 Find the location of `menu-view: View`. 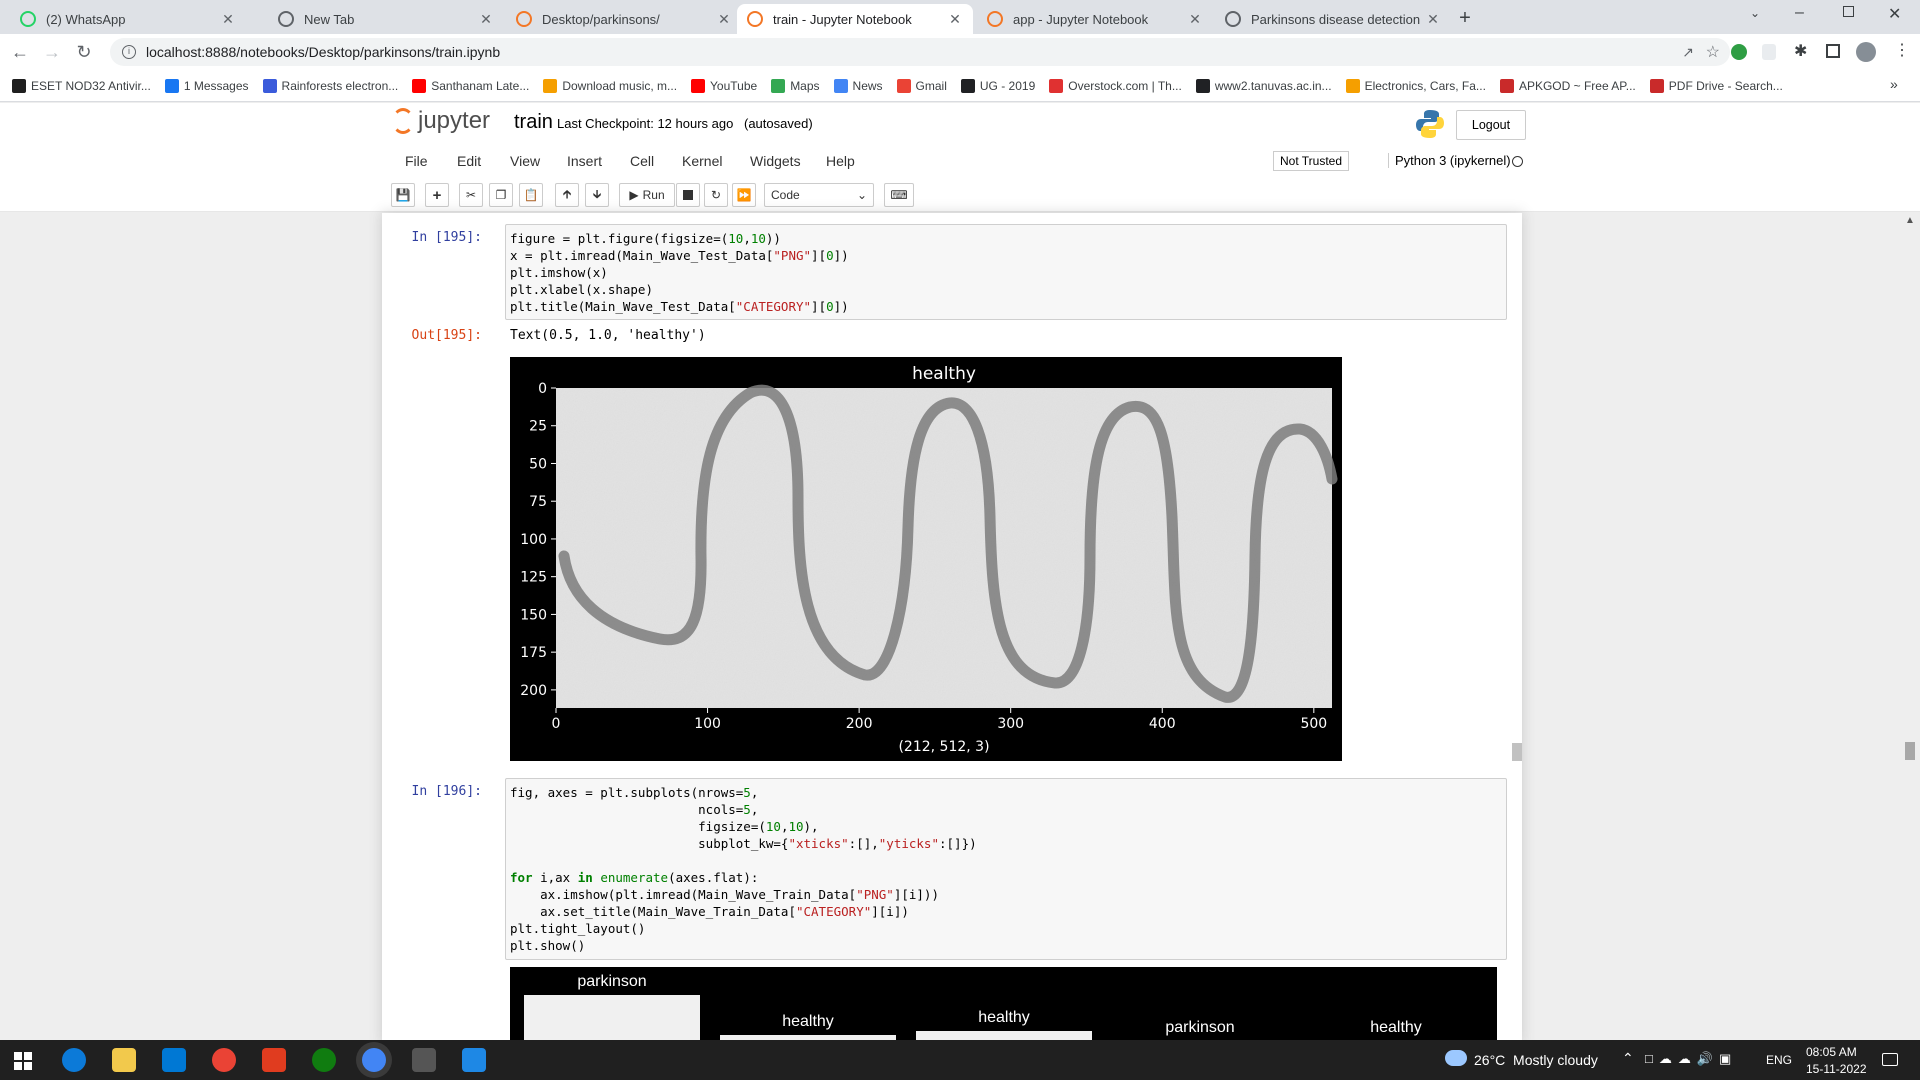

menu-view: View is located at coordinates (525, 161).